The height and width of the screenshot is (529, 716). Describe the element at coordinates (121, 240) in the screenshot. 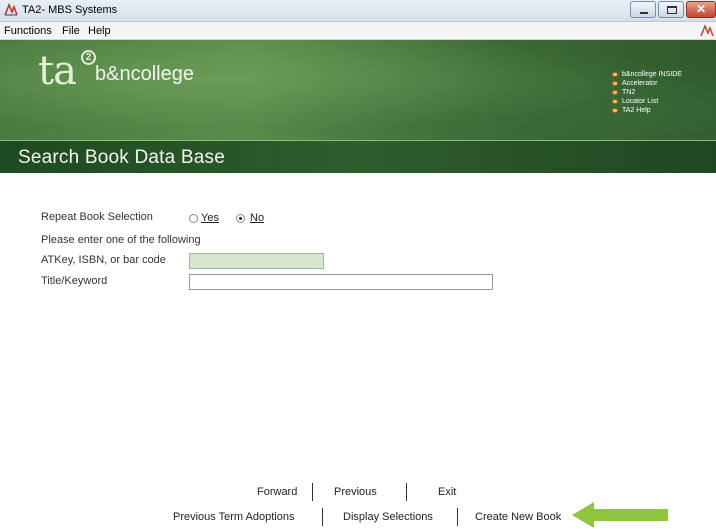

I see `instruction-text: Please enter one of the following` at that location.